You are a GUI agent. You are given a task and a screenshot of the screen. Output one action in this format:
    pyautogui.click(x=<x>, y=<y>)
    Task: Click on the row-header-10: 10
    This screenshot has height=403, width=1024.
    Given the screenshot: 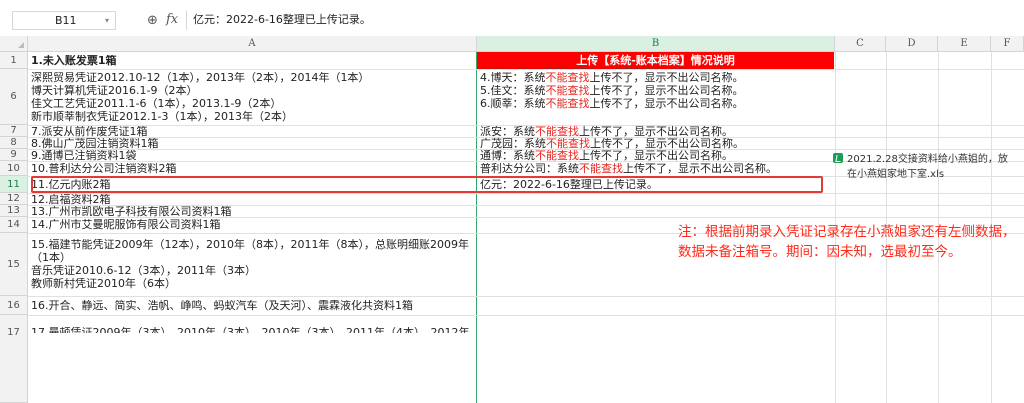 What is the action you would take?
    pyautogui.click(x=14, y=168)
    